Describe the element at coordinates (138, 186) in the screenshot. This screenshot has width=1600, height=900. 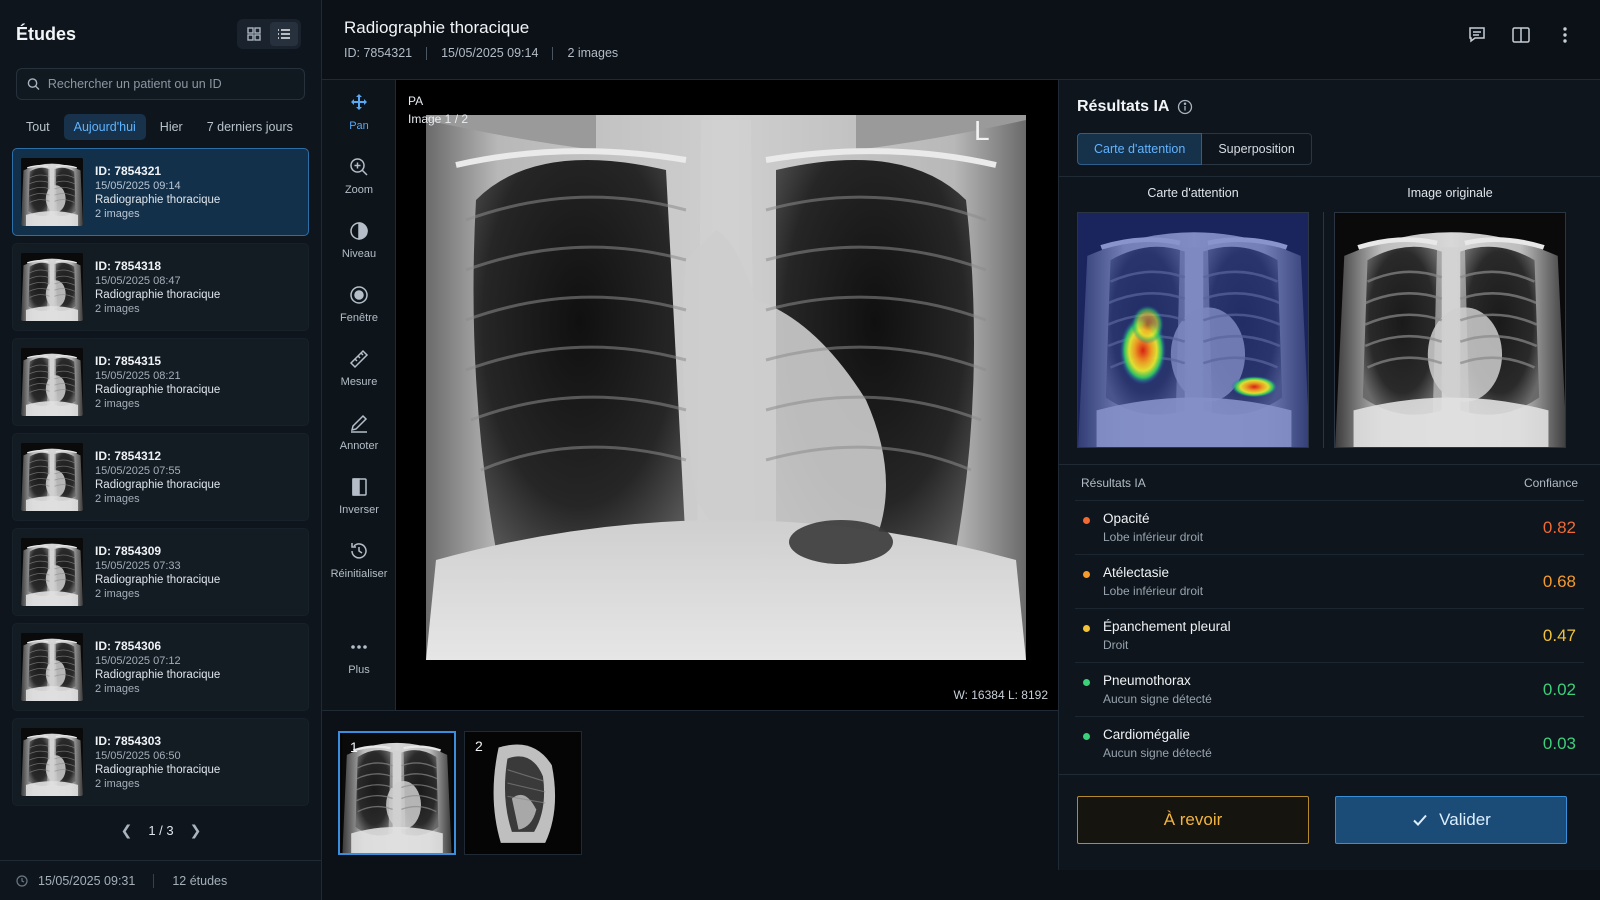
I see `study-datetime: 15/05/2025 09:14` at that location.